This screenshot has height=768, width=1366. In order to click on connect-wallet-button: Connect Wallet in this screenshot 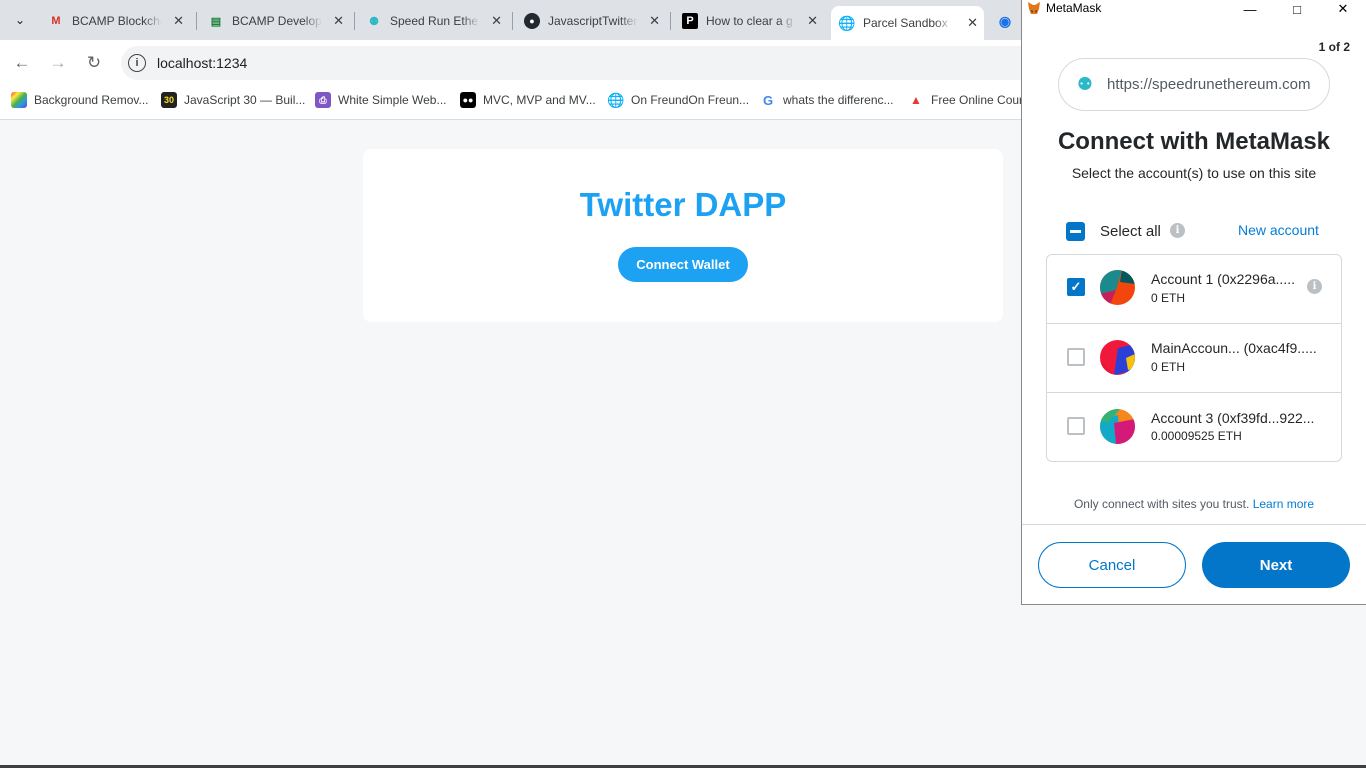, I will do `click(683, 264)`.